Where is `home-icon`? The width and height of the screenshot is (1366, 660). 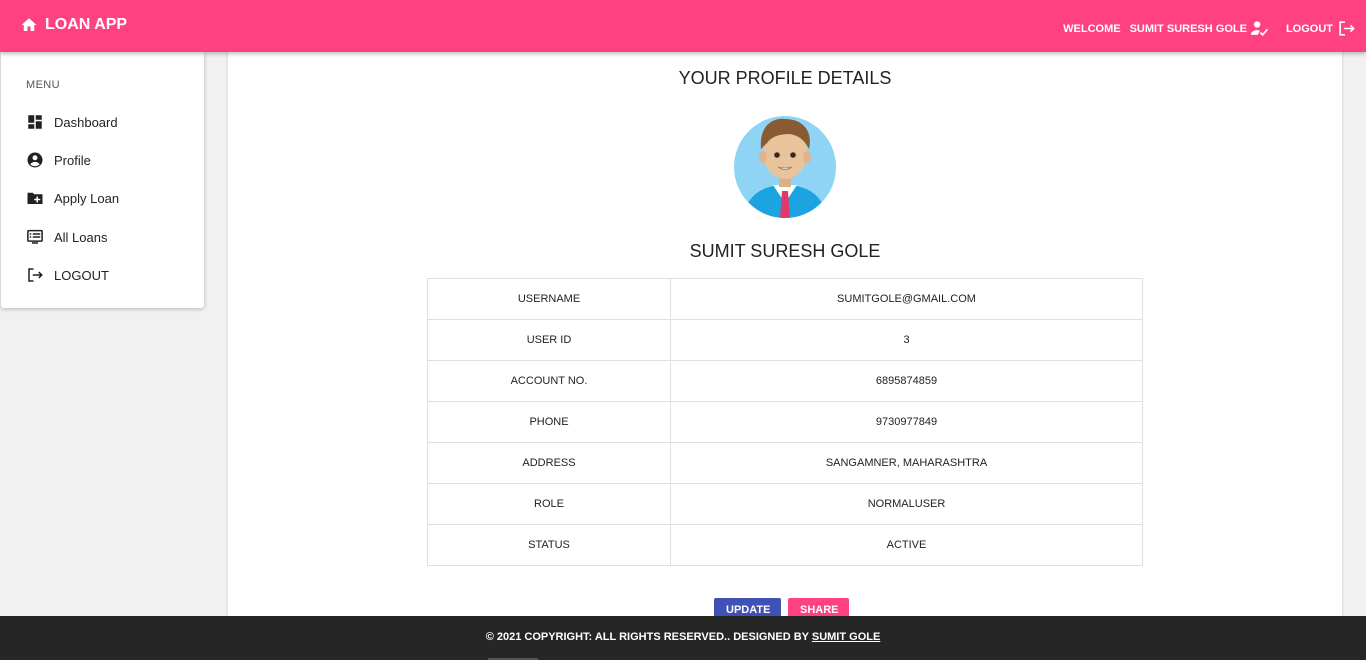 home-icon is located at coordinates (29, 24).